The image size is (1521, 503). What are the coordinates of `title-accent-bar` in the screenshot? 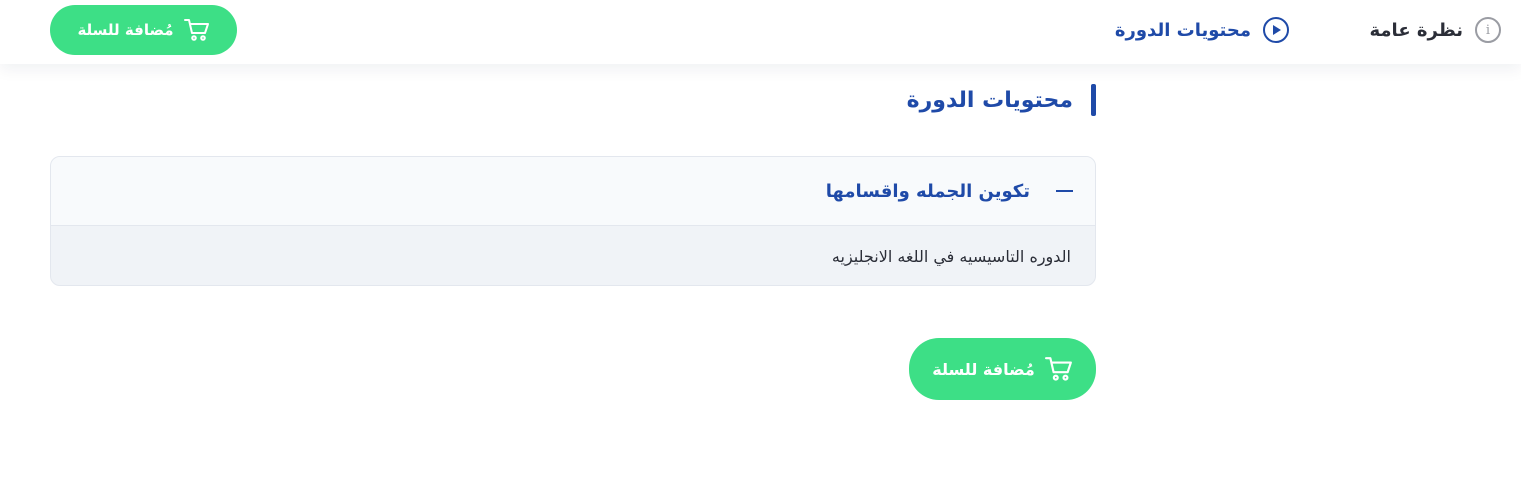 It's located at (1093, 100).